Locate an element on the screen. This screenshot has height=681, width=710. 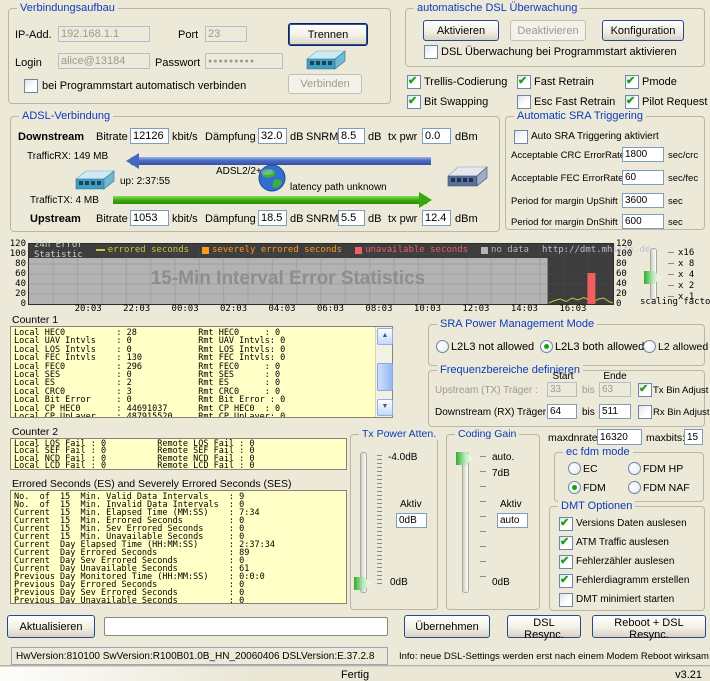
x-tick-label: 20:03 is located at coordinates (88, 309).